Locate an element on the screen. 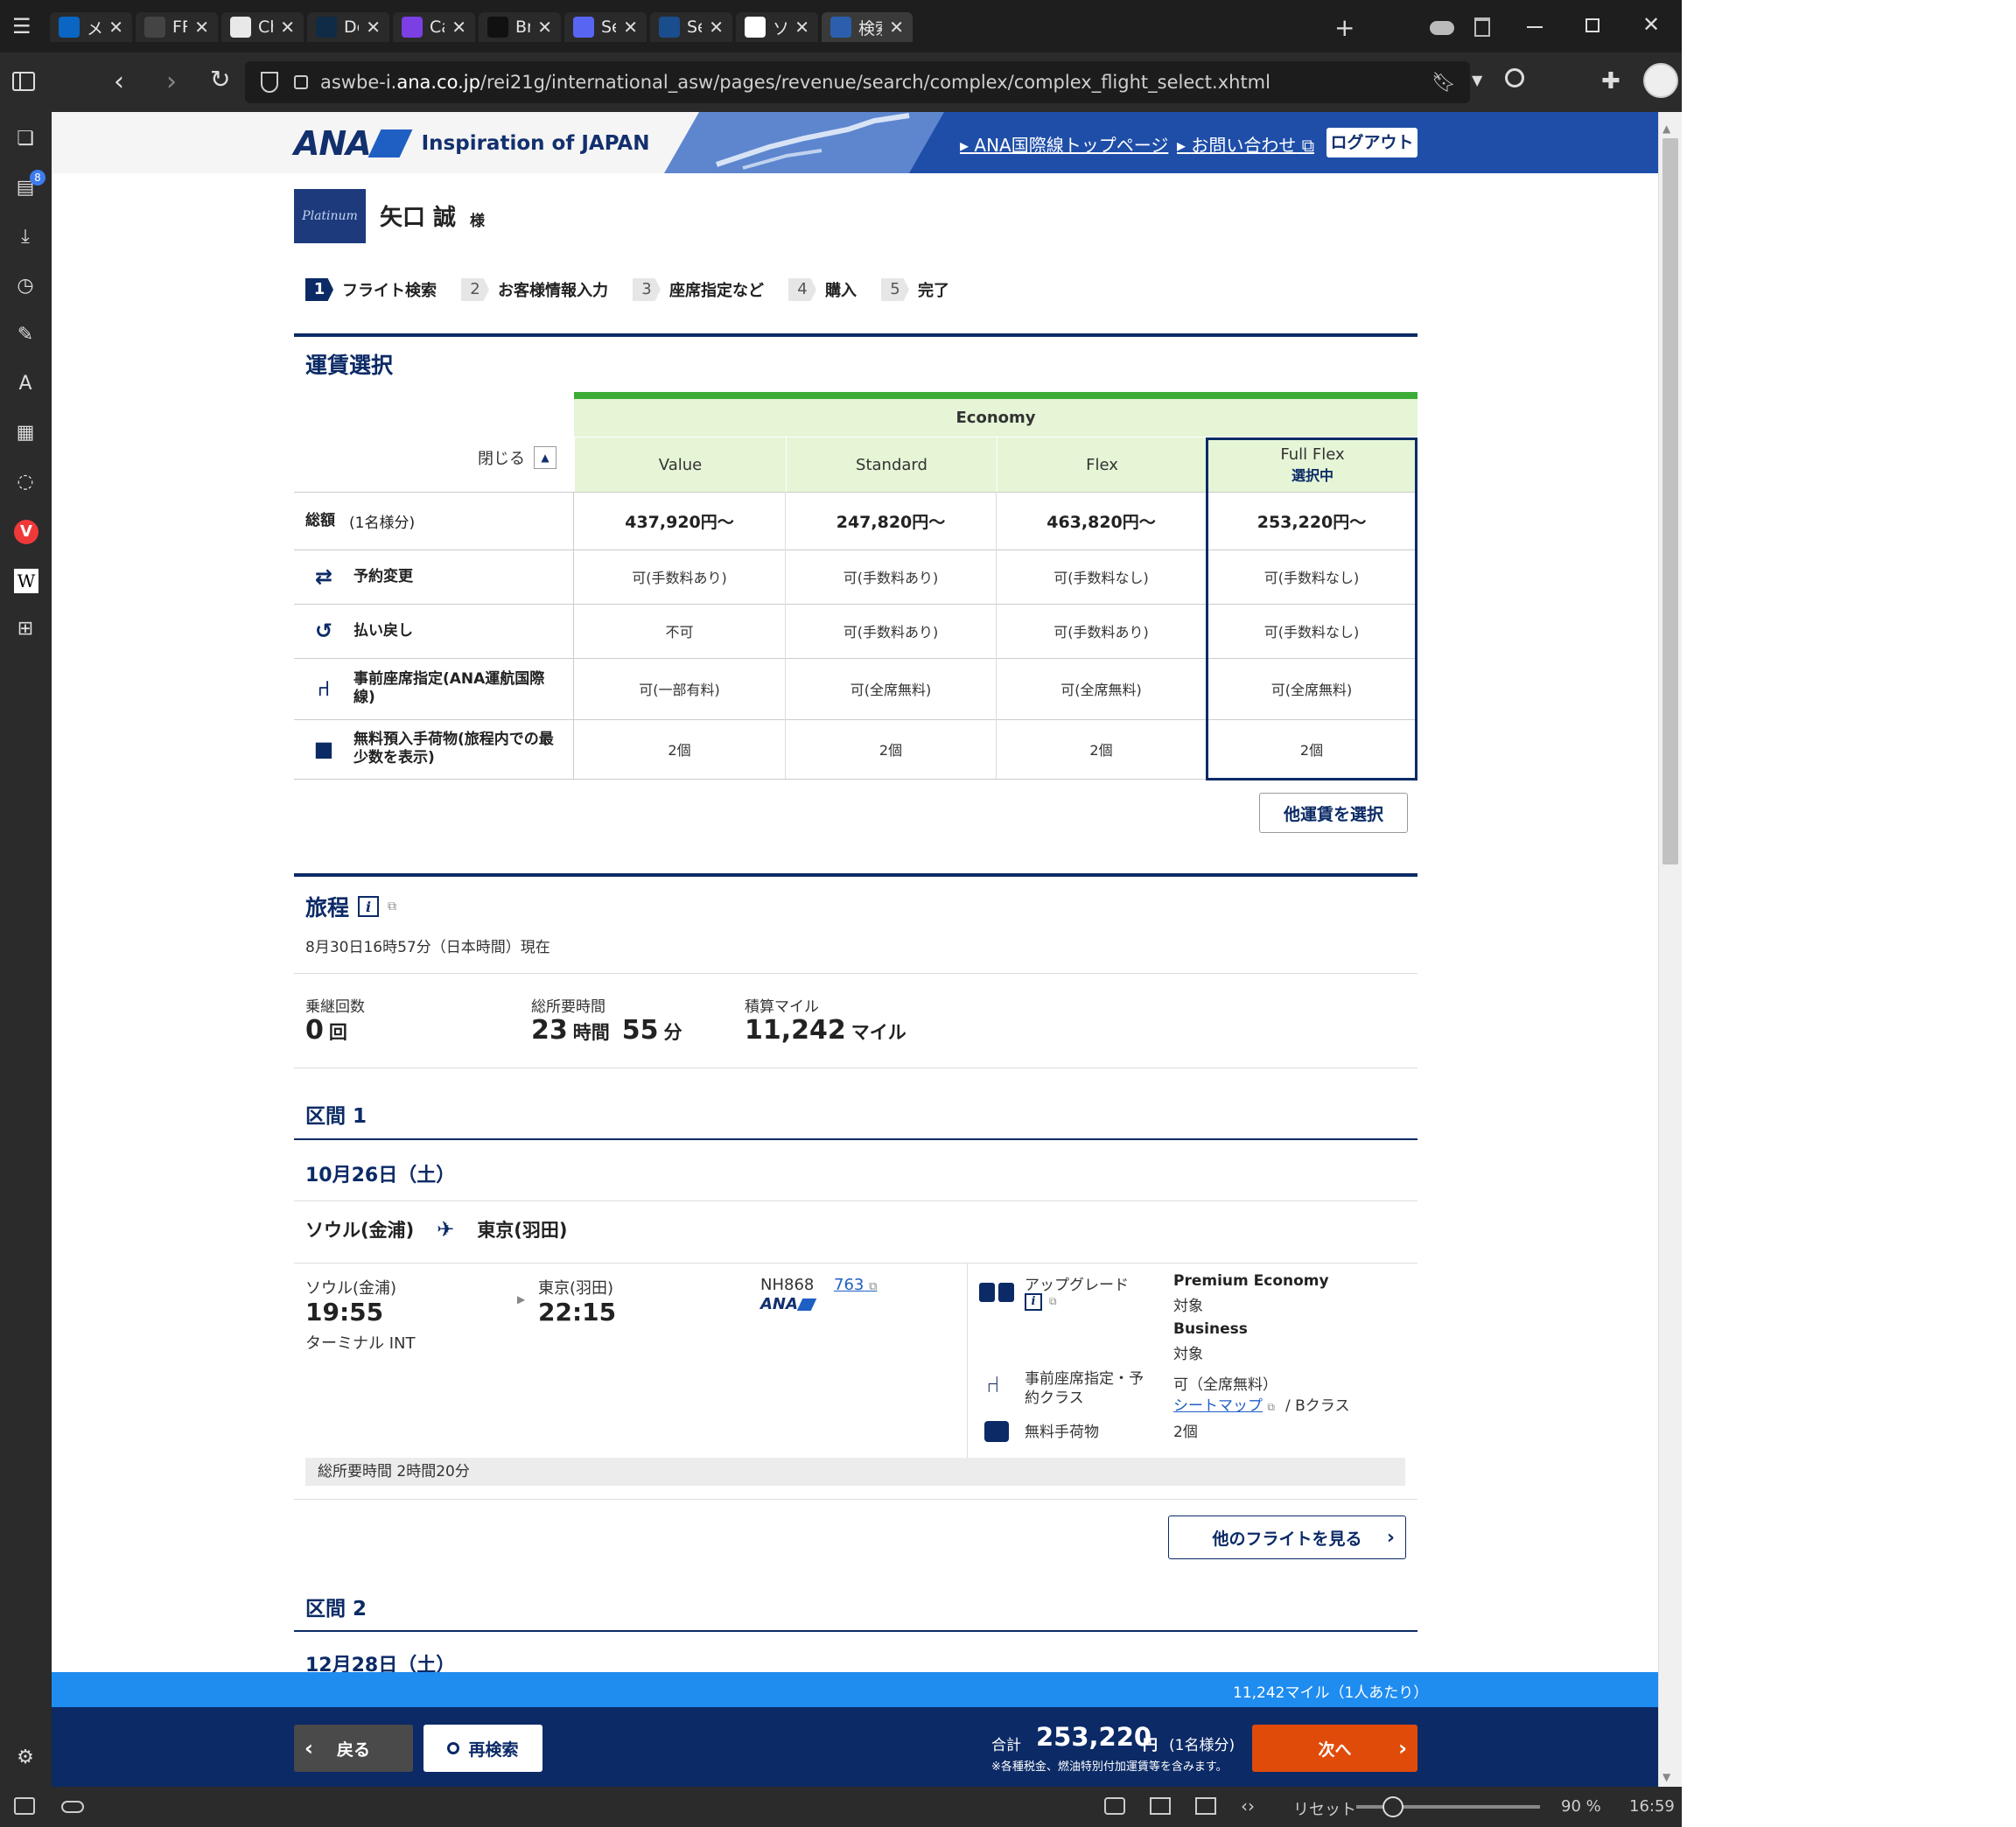 Image resolution: width=2016 pixels, height=1827 pixels. reload-icon: ↻ is located at coordinates (220, 79).